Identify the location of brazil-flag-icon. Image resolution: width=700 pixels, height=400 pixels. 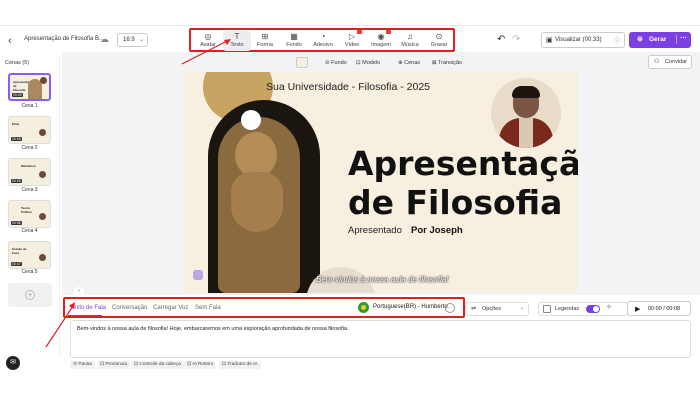
(363, 307).